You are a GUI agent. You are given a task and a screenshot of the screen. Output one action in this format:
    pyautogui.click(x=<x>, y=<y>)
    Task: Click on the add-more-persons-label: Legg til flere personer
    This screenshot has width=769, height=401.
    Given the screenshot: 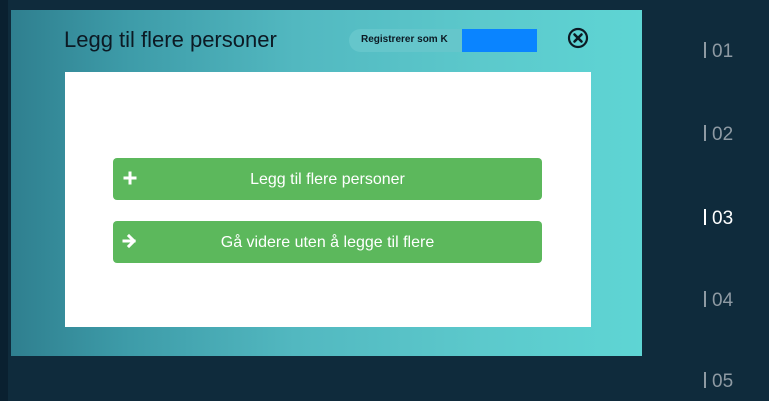 What is the action you would take?
    pyautogui.click(x=327, y=179)
    